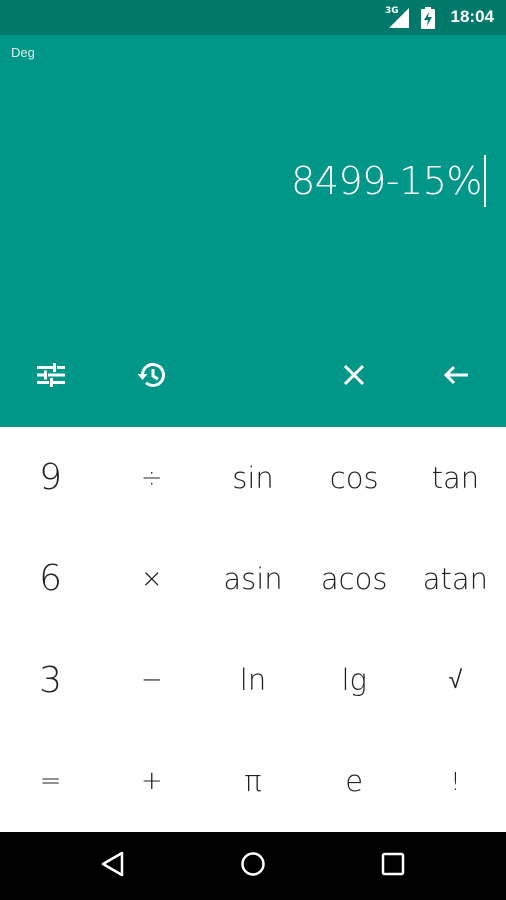 Image resolution: width=506 pixels, height=900 pixels. Describe the element at coordinates (252, 477) in the screenshot. I see `key-sin: sin` at that location.